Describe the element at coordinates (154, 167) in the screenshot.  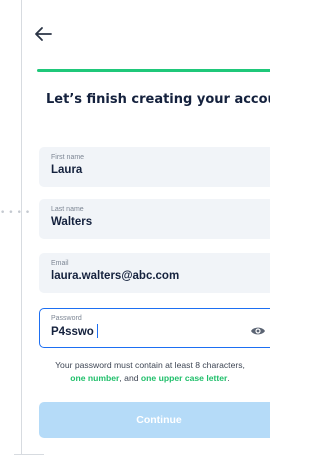
I see `first-name-field: First name Laura` at that location.